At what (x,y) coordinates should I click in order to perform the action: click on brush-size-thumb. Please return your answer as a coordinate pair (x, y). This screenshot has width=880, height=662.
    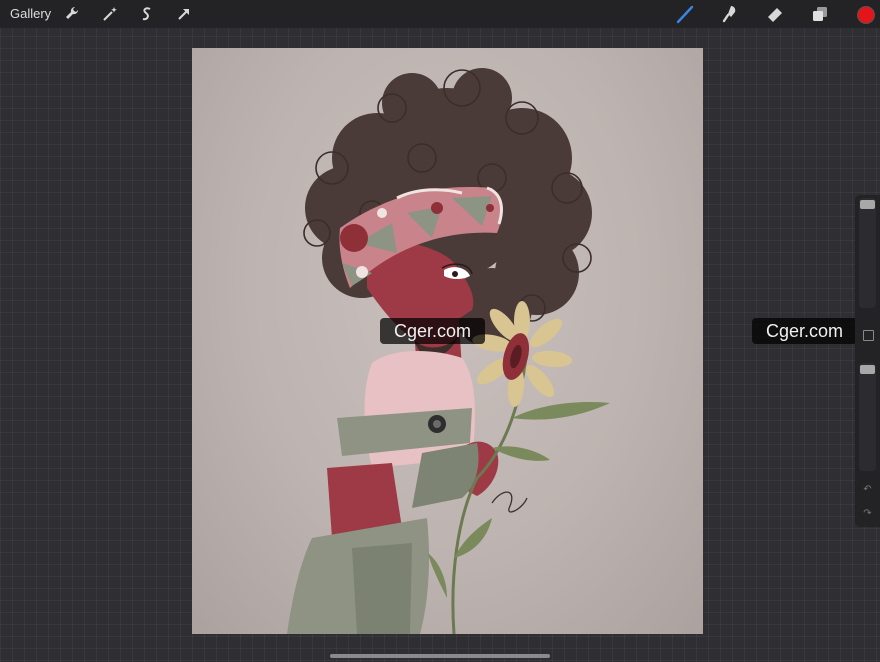
    Looking at the image, I should click on (867, 204).